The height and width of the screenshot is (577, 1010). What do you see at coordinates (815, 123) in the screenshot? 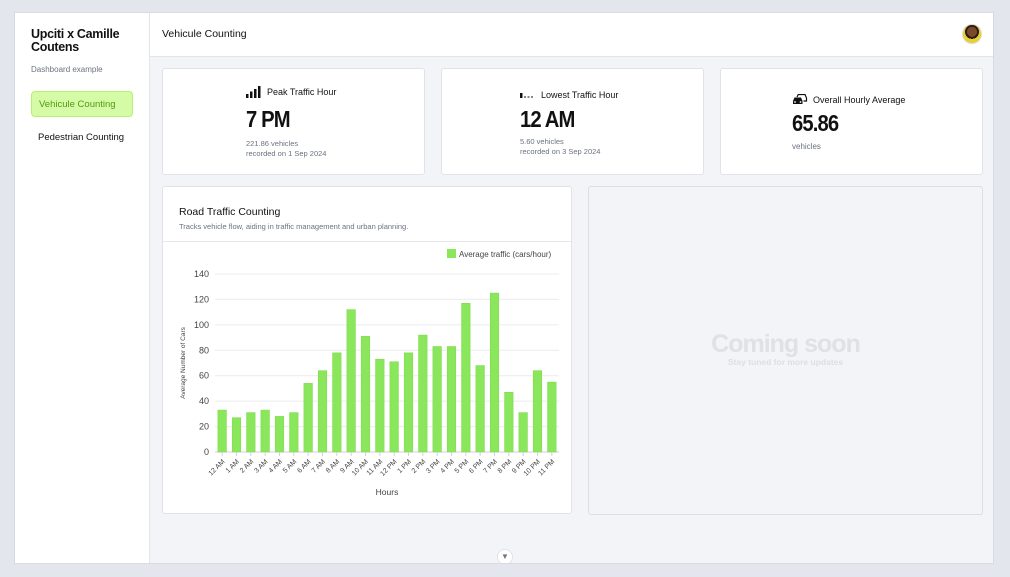
I see `kpi-average-value: 65.86` at bounding box center [815, 123].